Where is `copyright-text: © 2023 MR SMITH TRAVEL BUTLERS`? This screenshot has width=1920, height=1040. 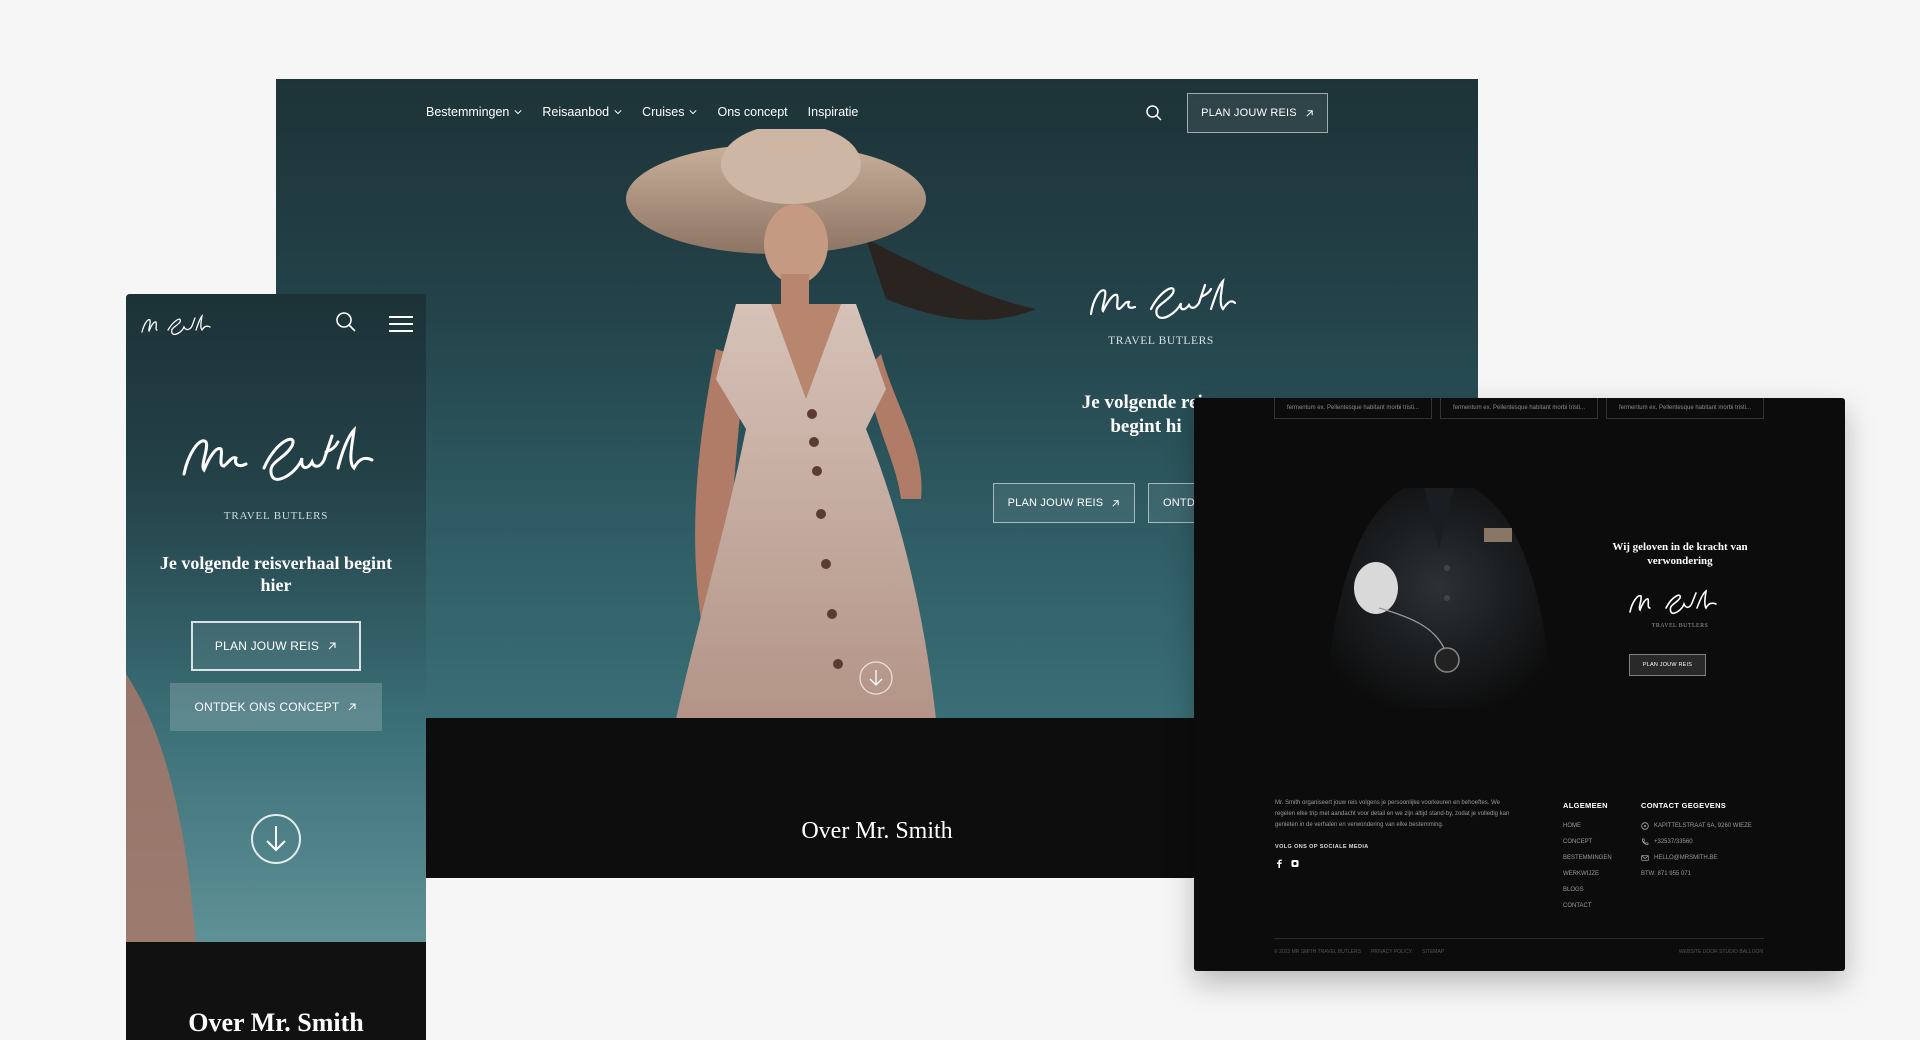 copyright-text: © 2023 MR SMITH TRAVEL BUTLERS is located at coordinates (1317, 952).